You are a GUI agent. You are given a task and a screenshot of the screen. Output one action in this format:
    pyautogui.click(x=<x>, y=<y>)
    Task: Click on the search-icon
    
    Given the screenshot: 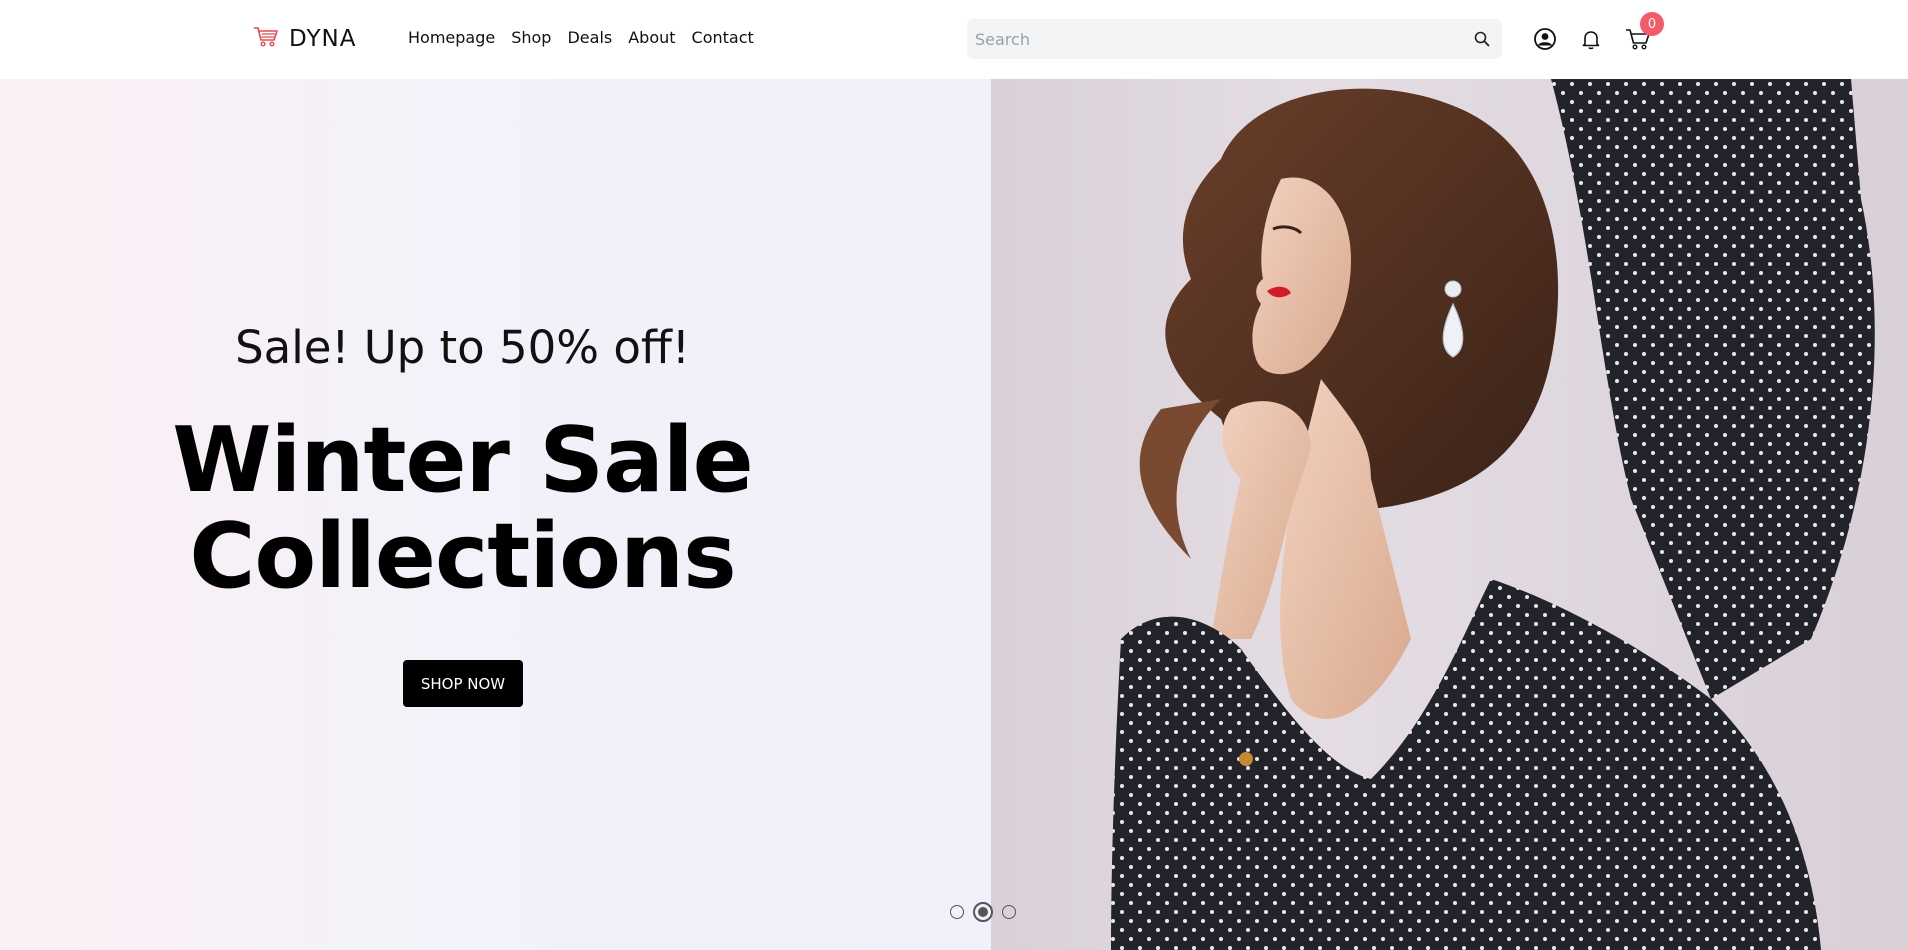 What is the action you would take?
    pyautogui.click(x=1482, y=39)
    